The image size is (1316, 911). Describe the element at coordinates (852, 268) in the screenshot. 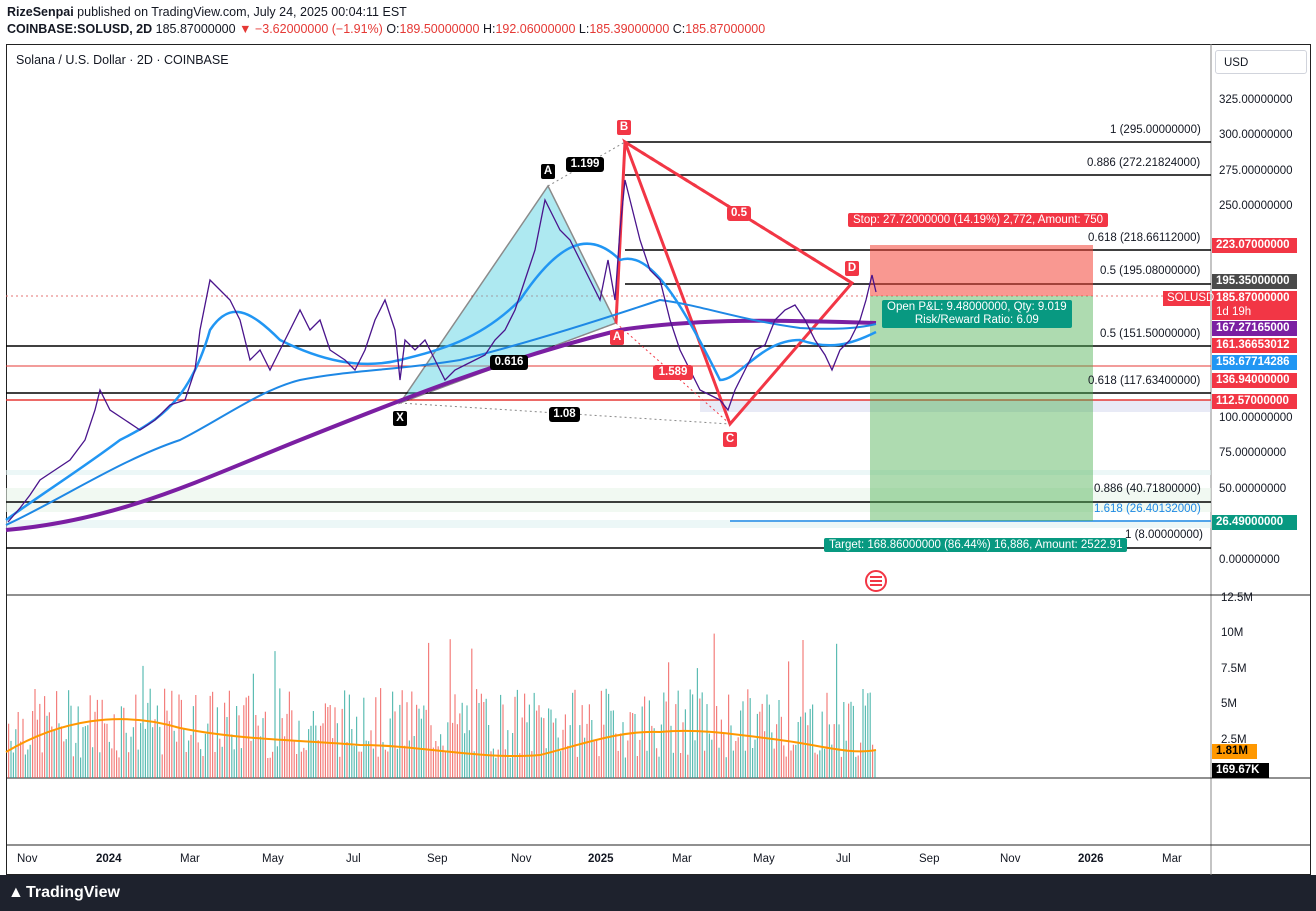

I see `pattern-point-d: D` at that location.